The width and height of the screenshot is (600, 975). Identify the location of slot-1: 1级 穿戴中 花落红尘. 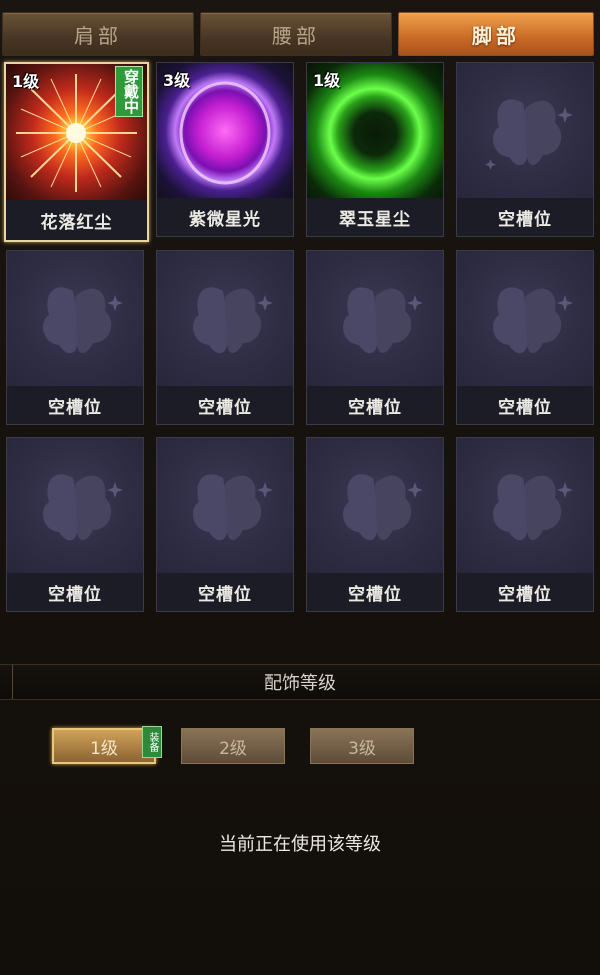
(76, 152).